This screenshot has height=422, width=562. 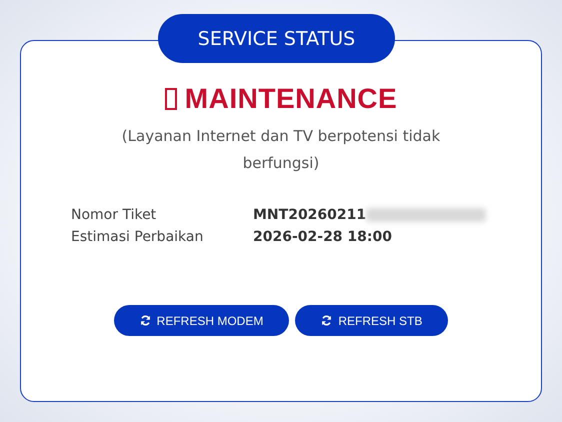 What do you see at coordinates (309, 215) in the screenshot?
I see `detail-value: MNT20260211` at bounding box center [309, 215].